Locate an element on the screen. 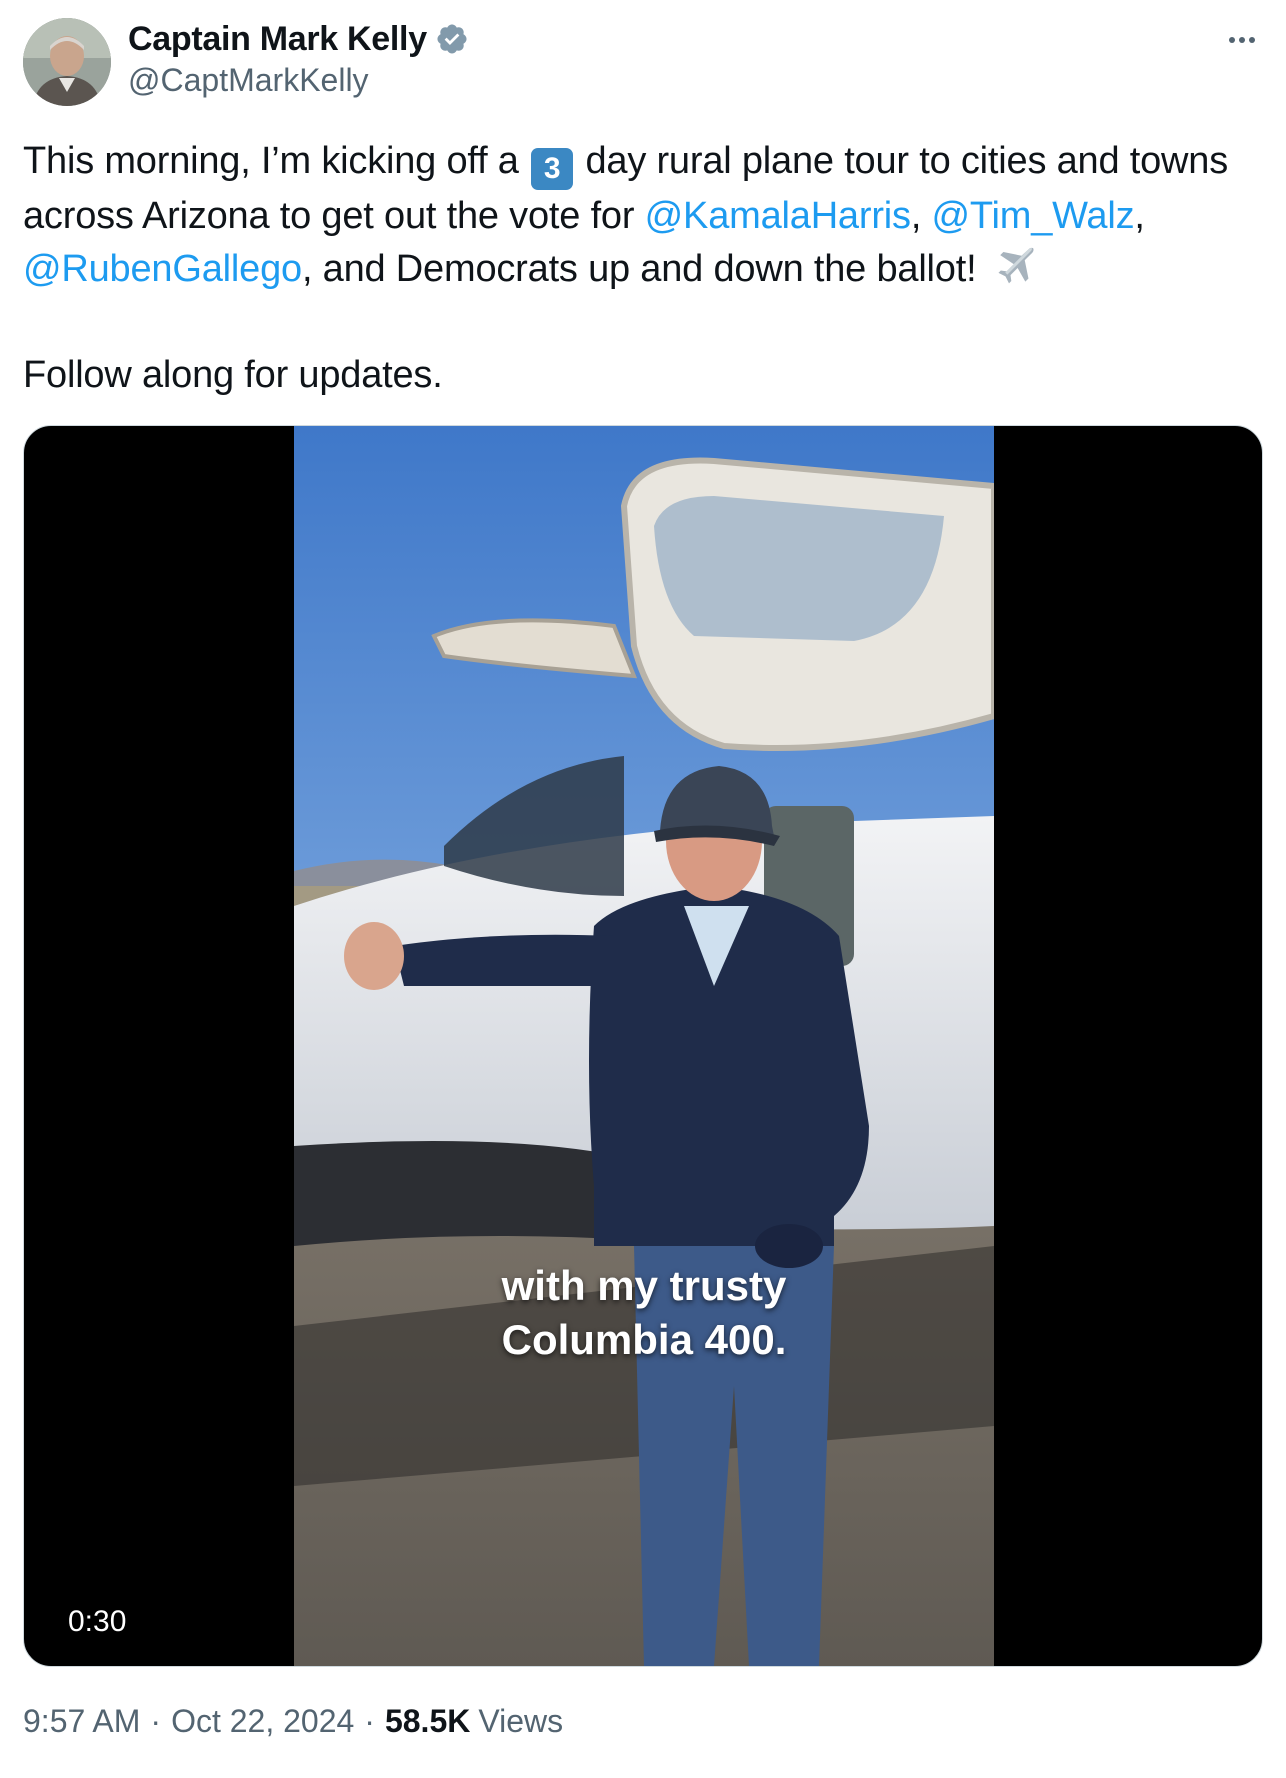 The width and height of the screenshot is (1286, 1778). tweet-paragraph-2: Follow along for updates. is located at coordinates (233, 375).